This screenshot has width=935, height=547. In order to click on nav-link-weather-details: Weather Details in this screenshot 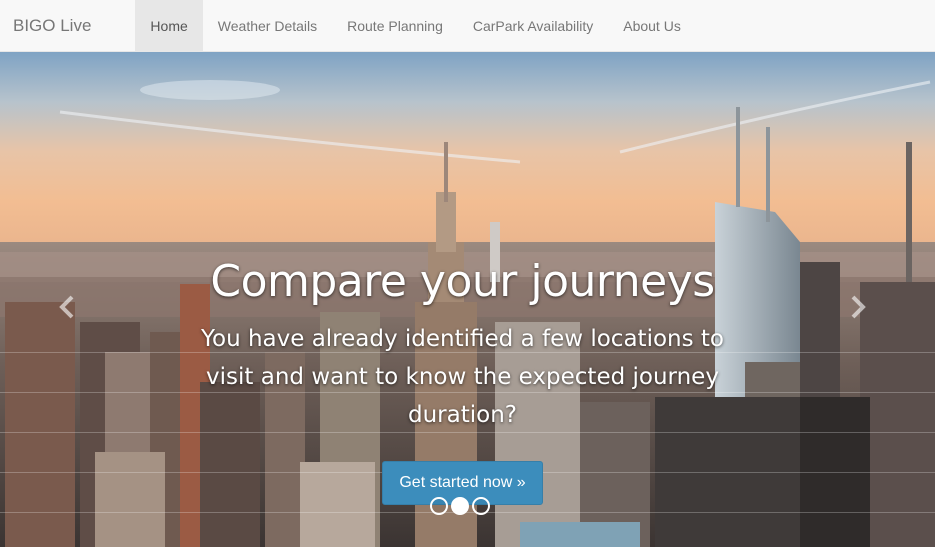, I will do `click(267, 25)`.